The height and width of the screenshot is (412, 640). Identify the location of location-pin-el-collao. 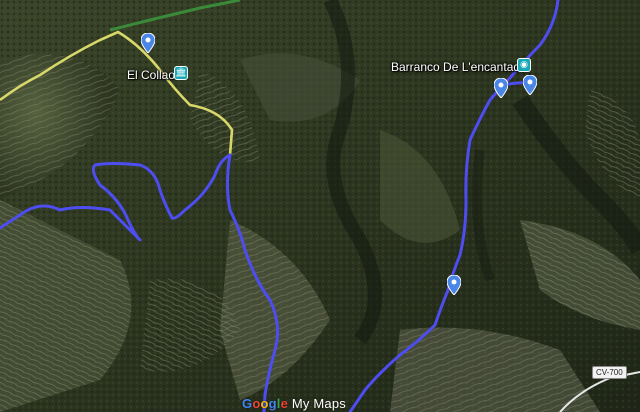
(148, 43).